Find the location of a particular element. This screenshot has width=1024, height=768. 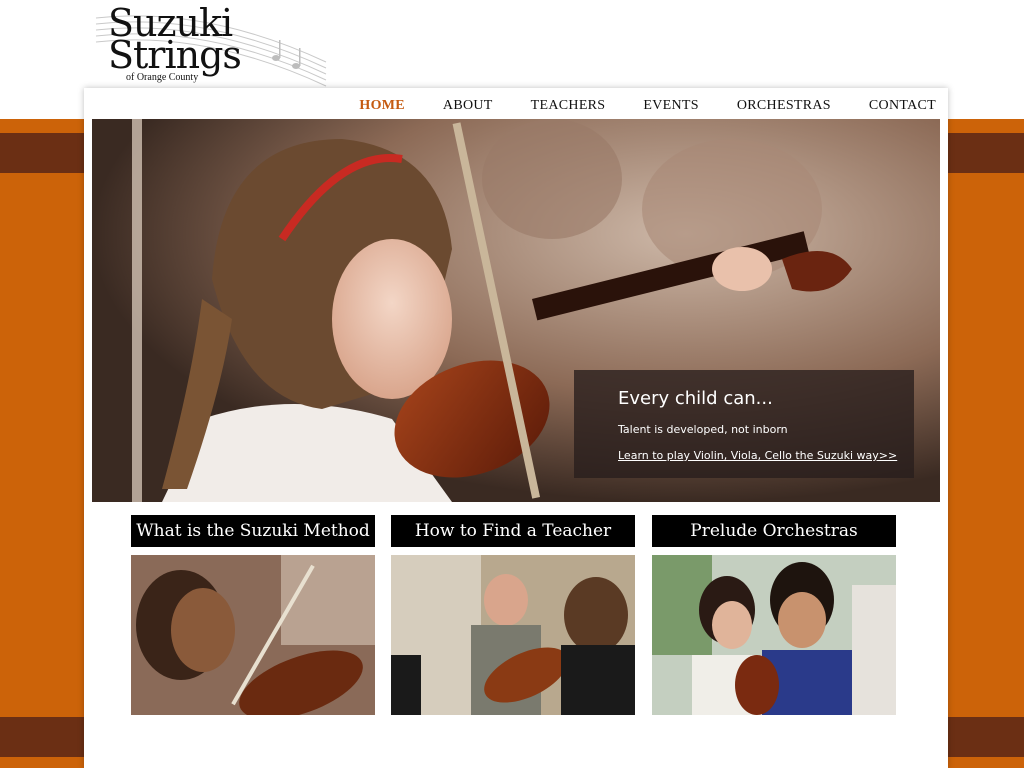

photo-girl-violin is located at coordinates (253, 635).